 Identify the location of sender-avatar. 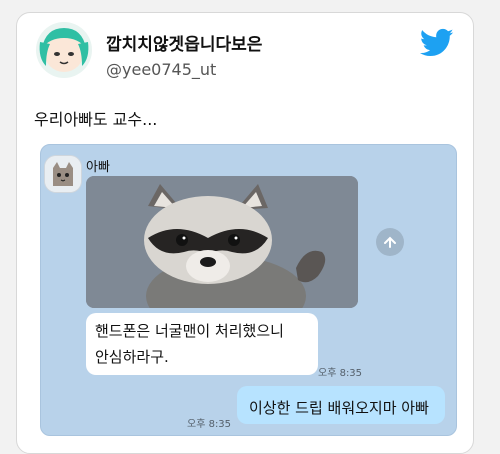
(63, 174).